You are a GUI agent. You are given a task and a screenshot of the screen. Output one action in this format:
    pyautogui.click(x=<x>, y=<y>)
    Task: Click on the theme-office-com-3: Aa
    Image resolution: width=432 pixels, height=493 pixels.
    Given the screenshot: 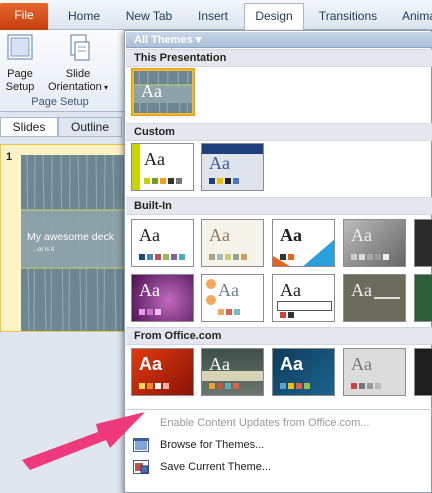 What is the action you would take?
    pyautogui.click(x=303, y=372)
    